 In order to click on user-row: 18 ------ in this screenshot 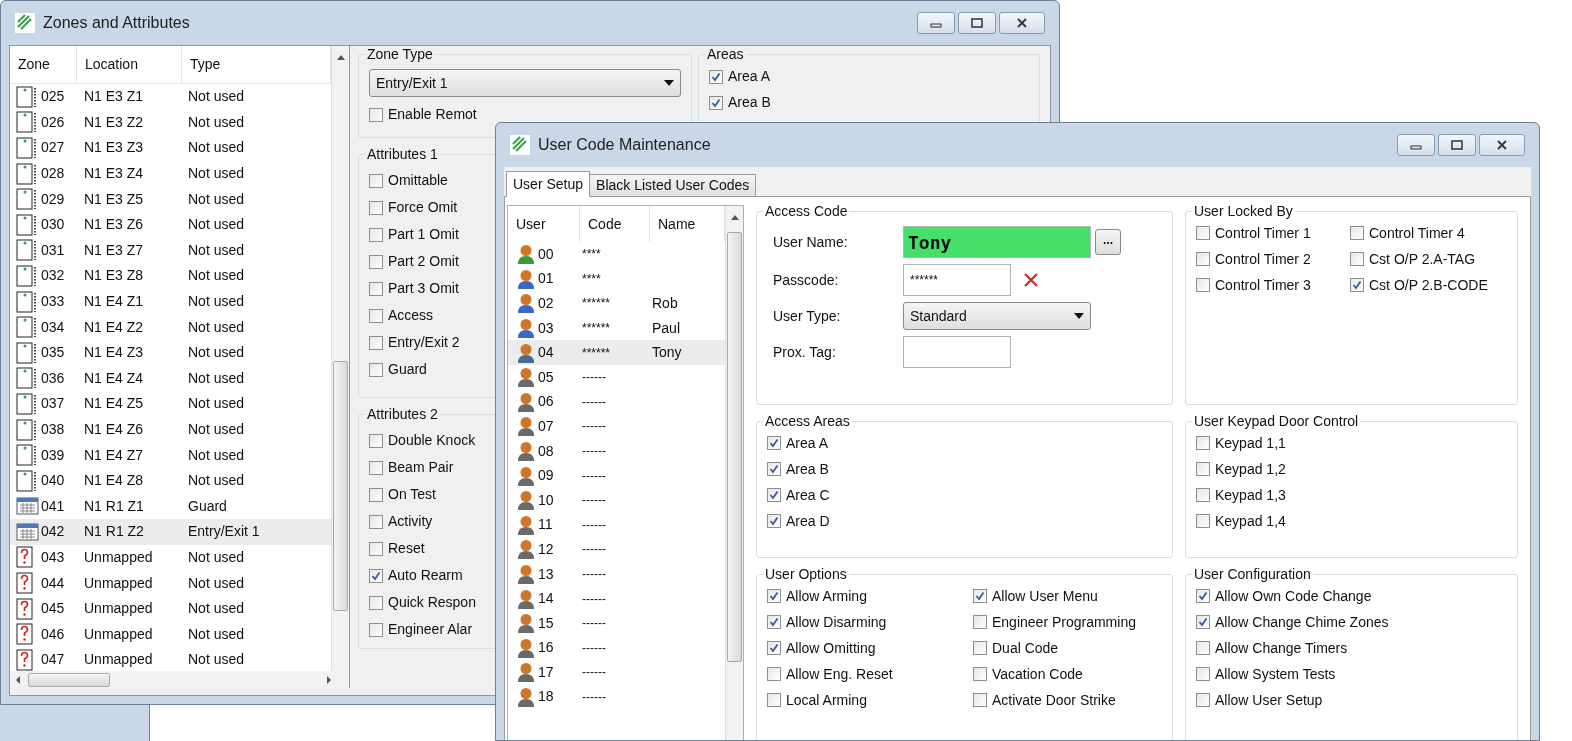, I will do `click(616, 697)`.